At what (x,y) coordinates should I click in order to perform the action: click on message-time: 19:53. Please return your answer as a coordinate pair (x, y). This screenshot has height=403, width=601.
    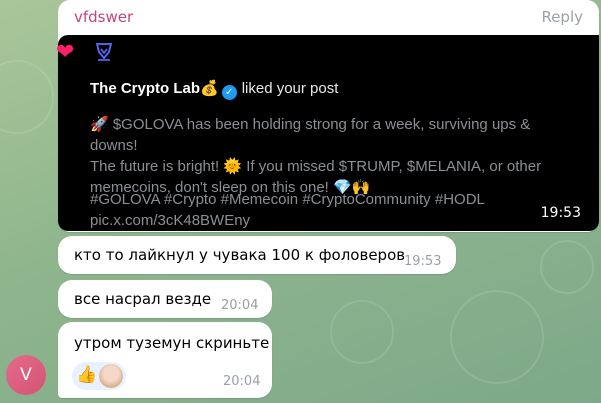
    Looking at the image, I should click on (423, 261).